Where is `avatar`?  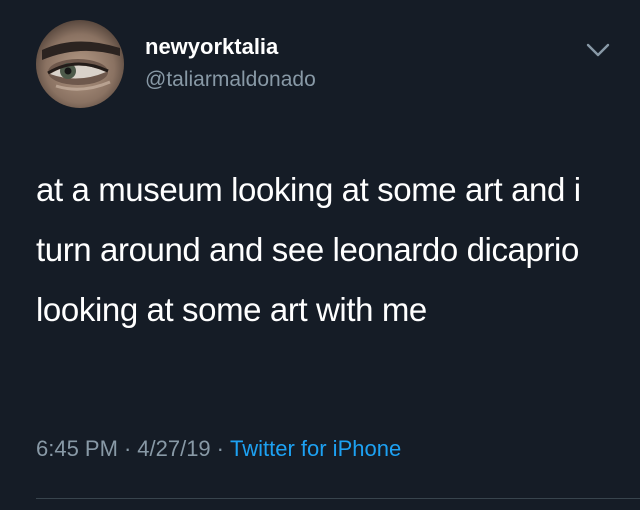 avatar is located at coordinates (80, 64).